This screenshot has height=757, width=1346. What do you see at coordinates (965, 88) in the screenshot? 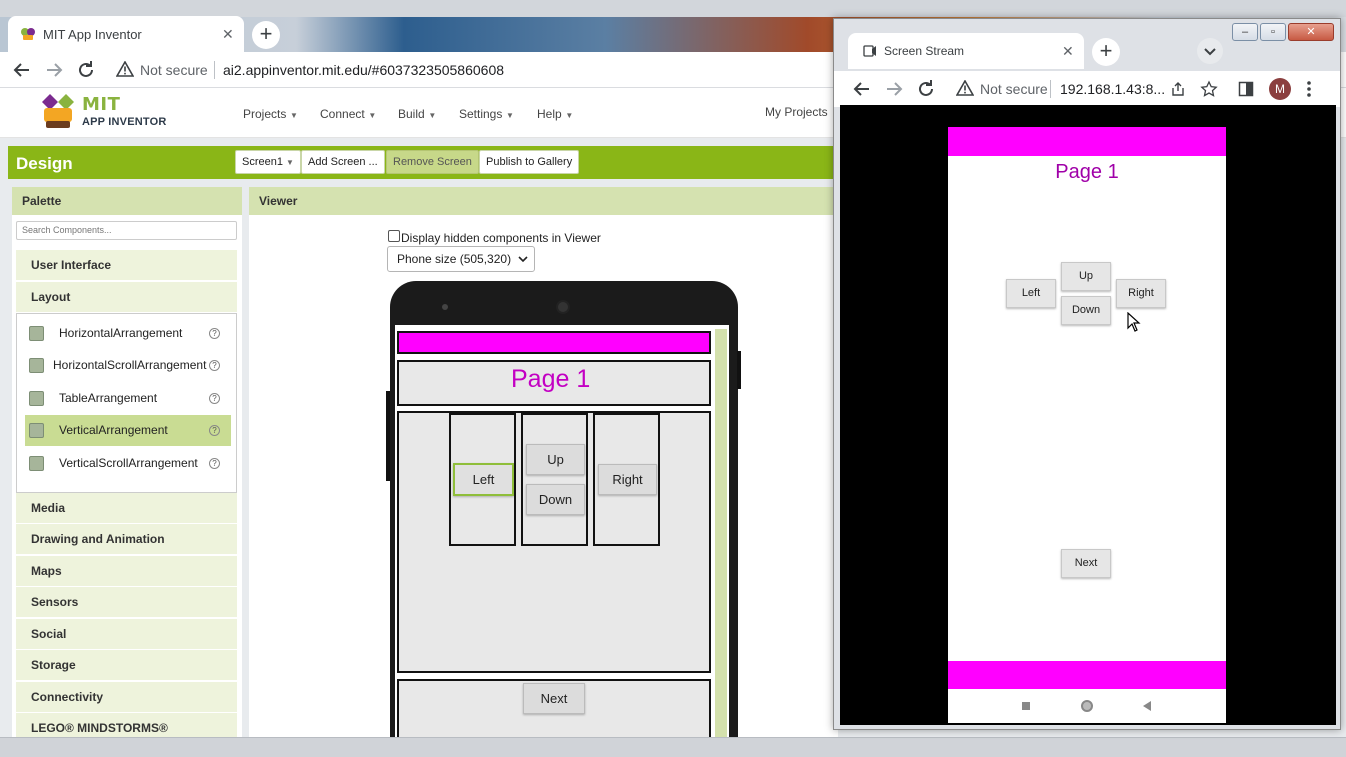
I see `popup-not-secure-warning-icon` at bounding box center [965, 88].